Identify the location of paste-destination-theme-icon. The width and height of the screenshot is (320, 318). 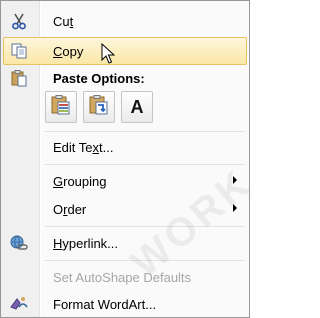
(61, 107).